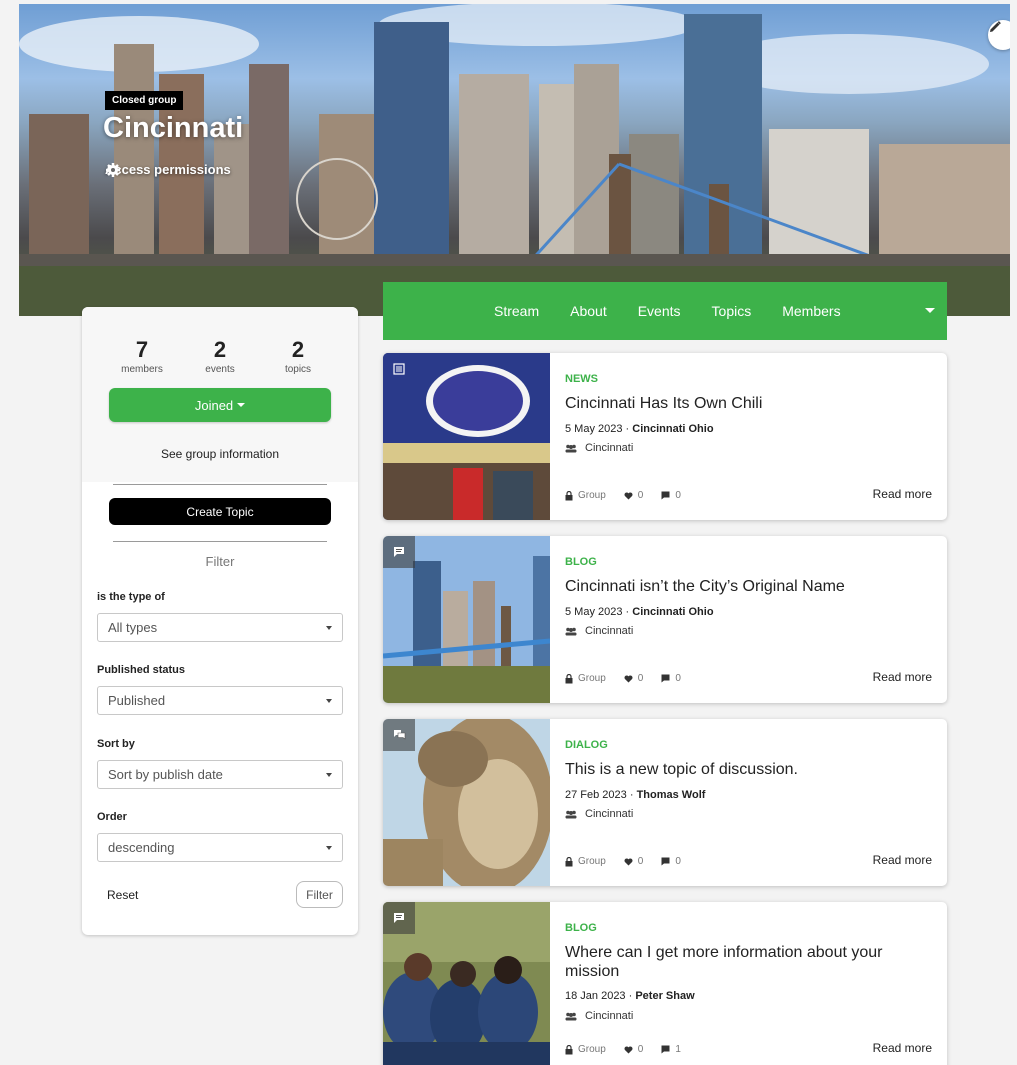 This screenshot has width=1017, height=1065. Describe the element at coordinates (399, 369) in the screenshot. I see `news-icon` at that location.